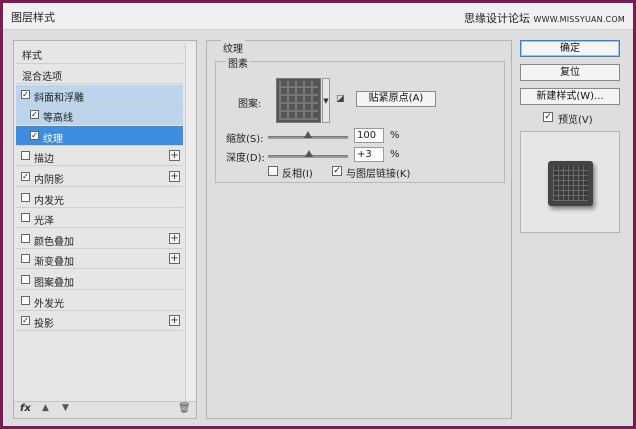 This screenshot has height=429, width=636. What do you see at coordinates (99, 280) in the screenshot?
I see `style-row: 图案叠加` at bounding box center [99, 280].